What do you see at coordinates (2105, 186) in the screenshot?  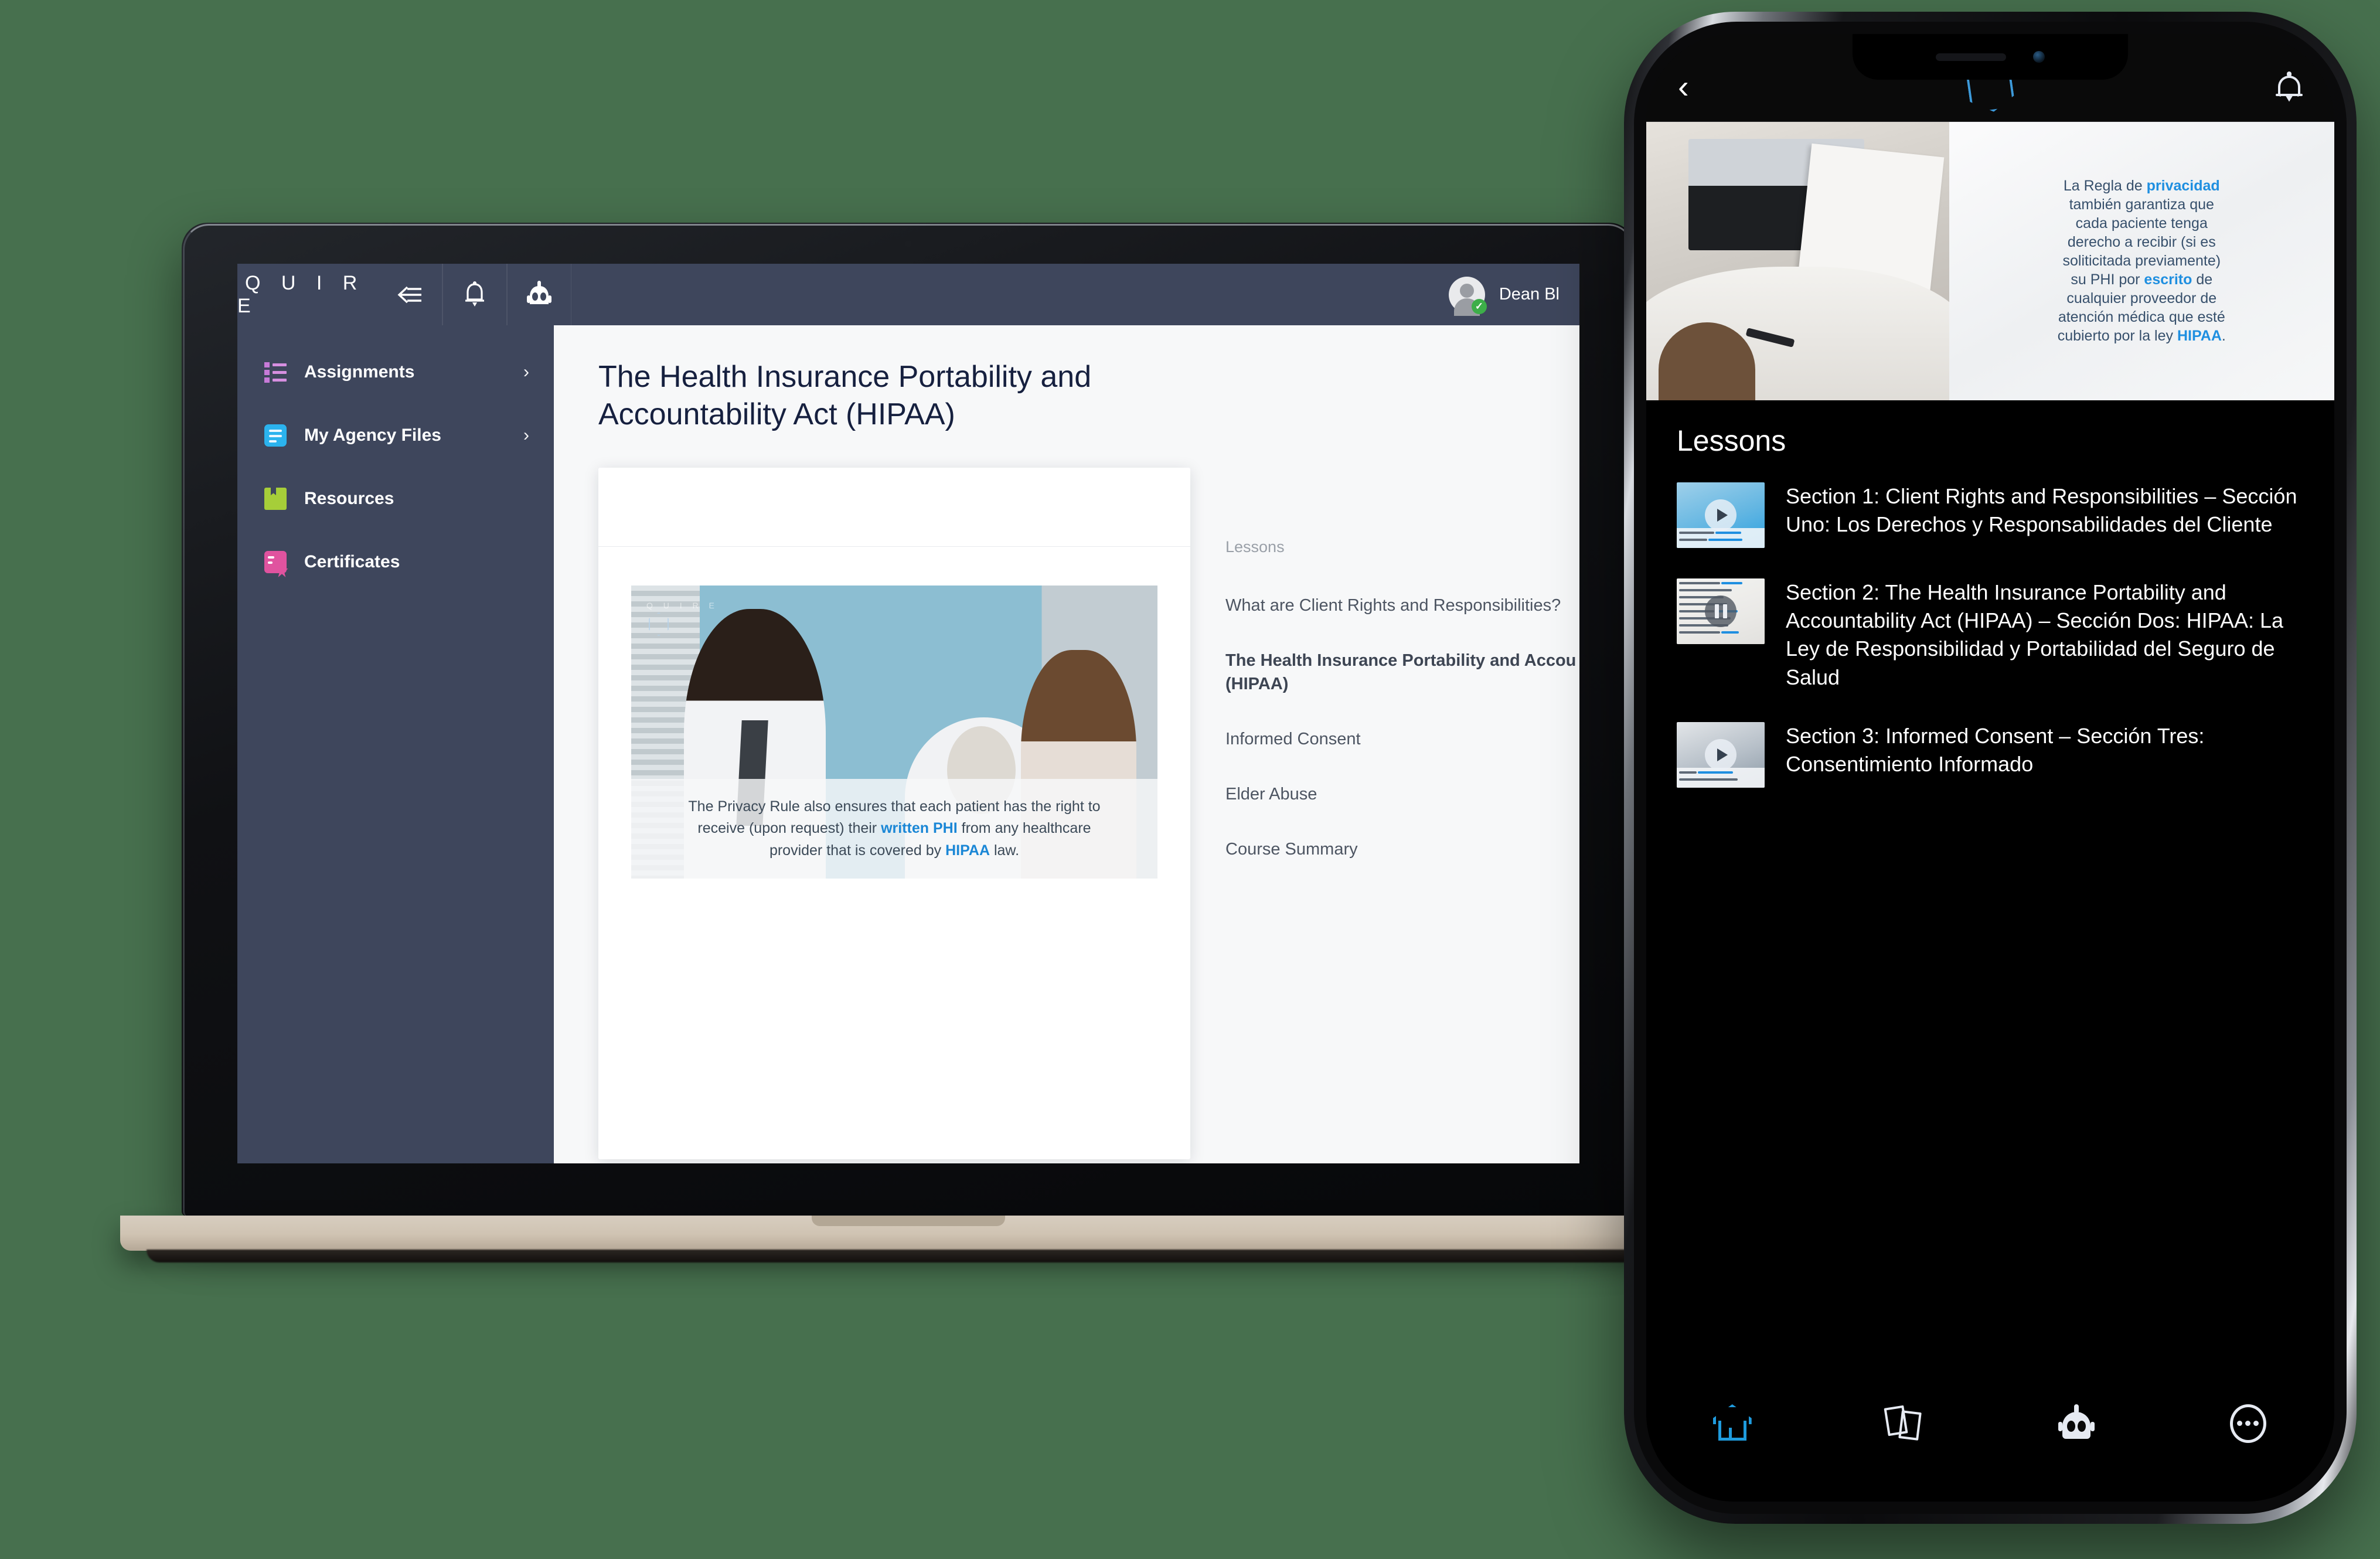 I see `caption-text: La Regla de` at bounding box center [2105, 186].